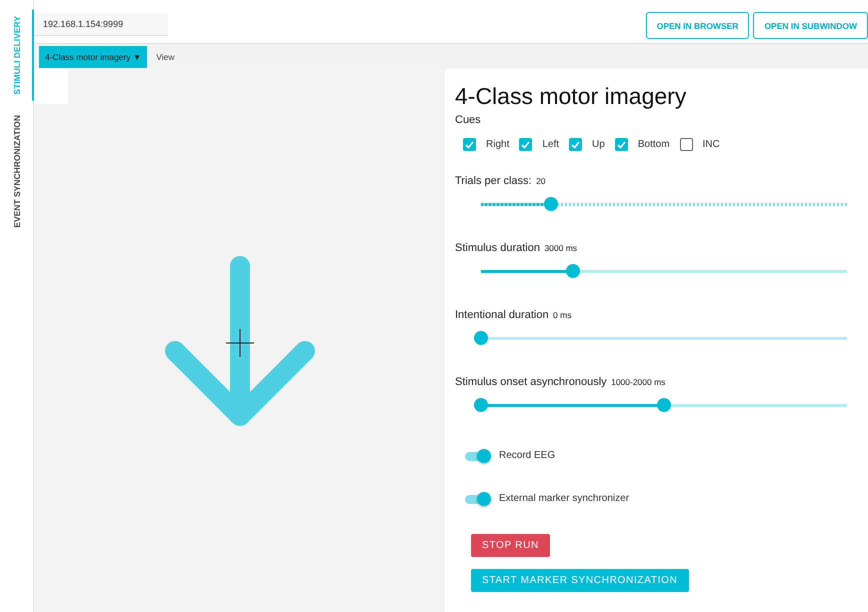  What do you see at coordinates (501, 181) in the screenshot?
I see `slider-label: Trials per class: 20` at bounding box center [501, 181].